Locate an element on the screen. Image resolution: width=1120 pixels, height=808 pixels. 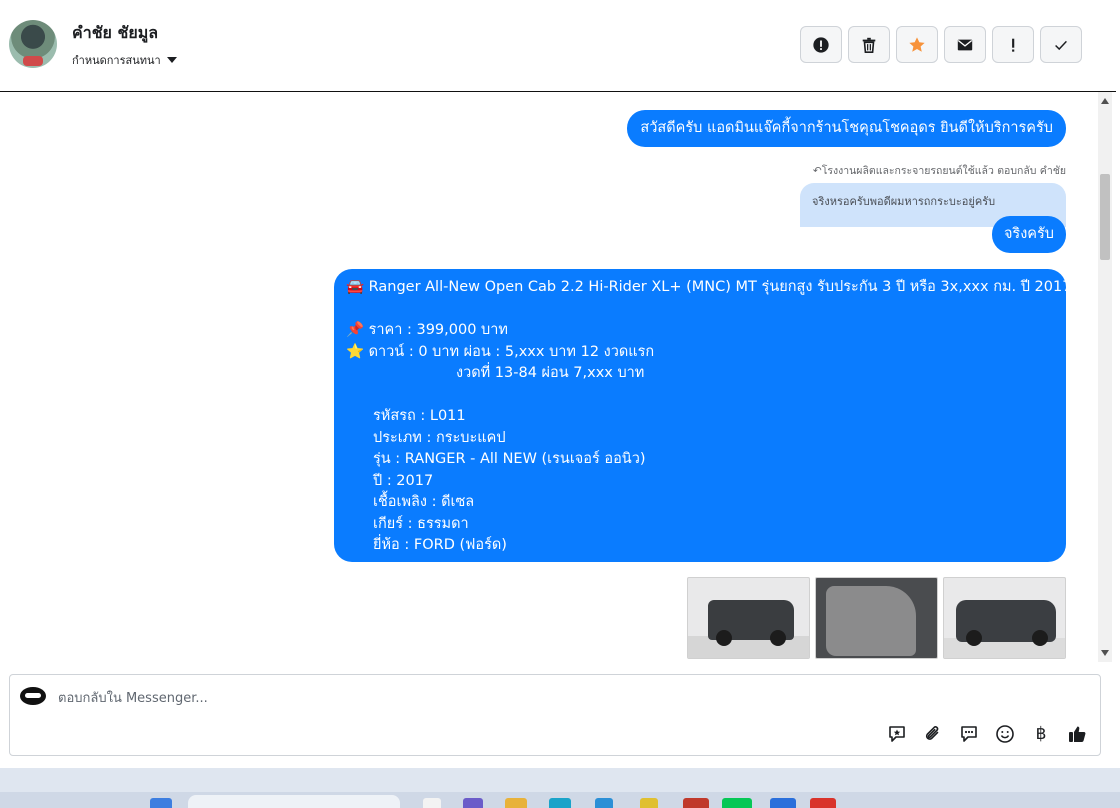
attachment-button is located at coordinates (933, 734).